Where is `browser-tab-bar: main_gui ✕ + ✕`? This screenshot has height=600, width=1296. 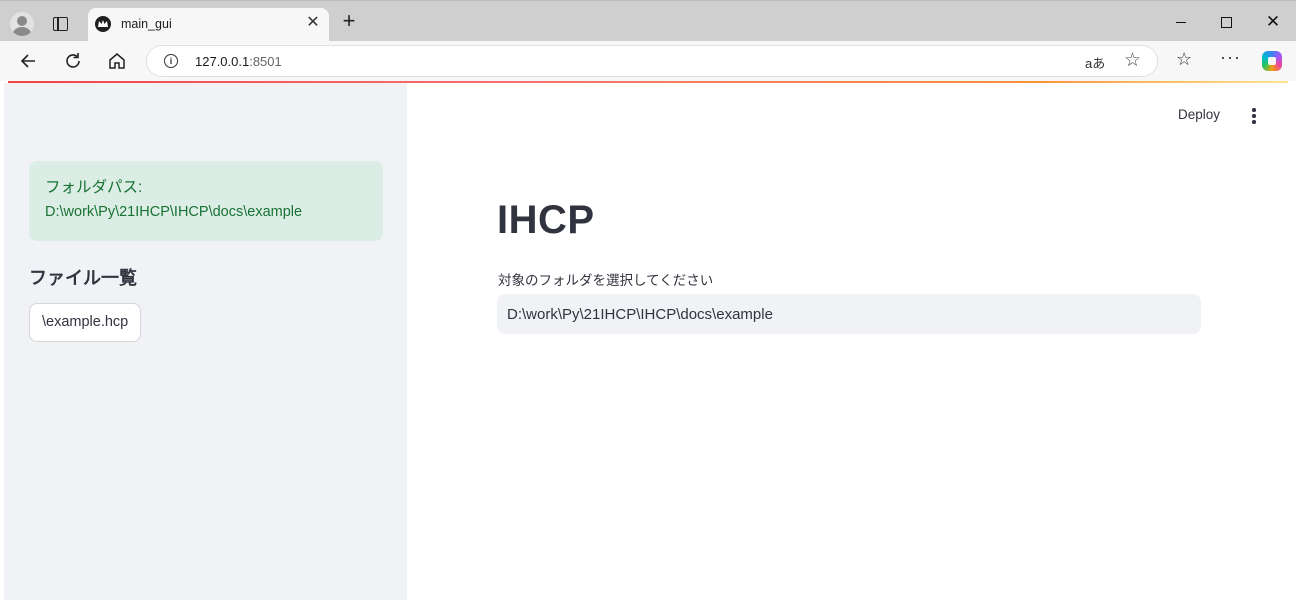
browser-tab-bar: main_gui ✕ + ✕ is located at coordinates (648, 21).